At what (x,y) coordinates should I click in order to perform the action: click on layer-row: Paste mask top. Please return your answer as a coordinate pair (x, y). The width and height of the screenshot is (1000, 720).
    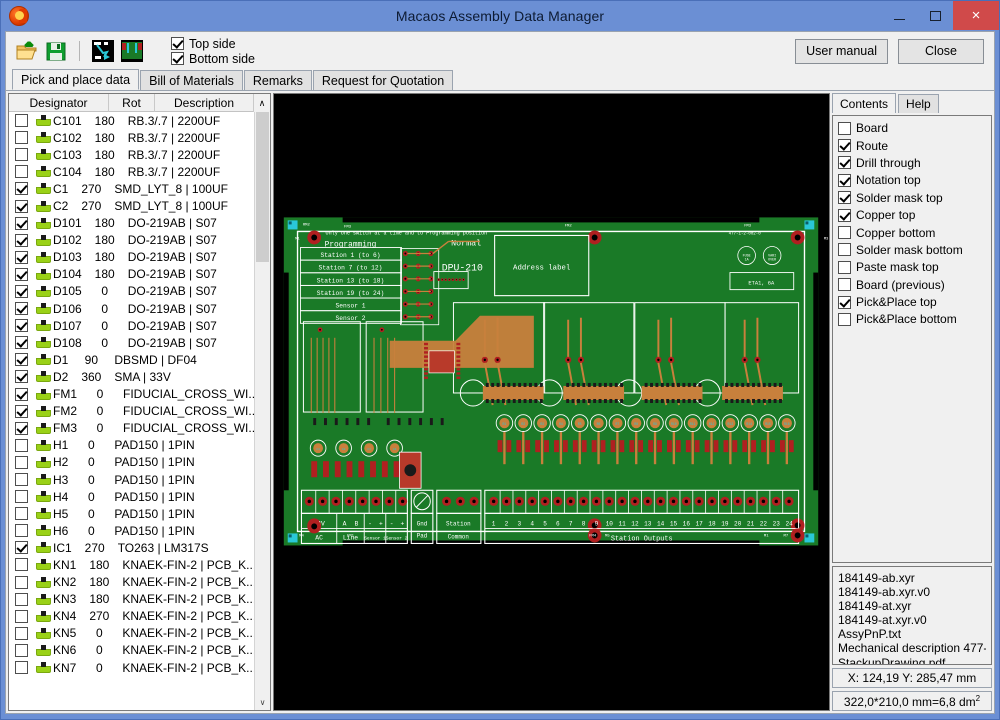
    Looking at the image, I should click on (912, 267).